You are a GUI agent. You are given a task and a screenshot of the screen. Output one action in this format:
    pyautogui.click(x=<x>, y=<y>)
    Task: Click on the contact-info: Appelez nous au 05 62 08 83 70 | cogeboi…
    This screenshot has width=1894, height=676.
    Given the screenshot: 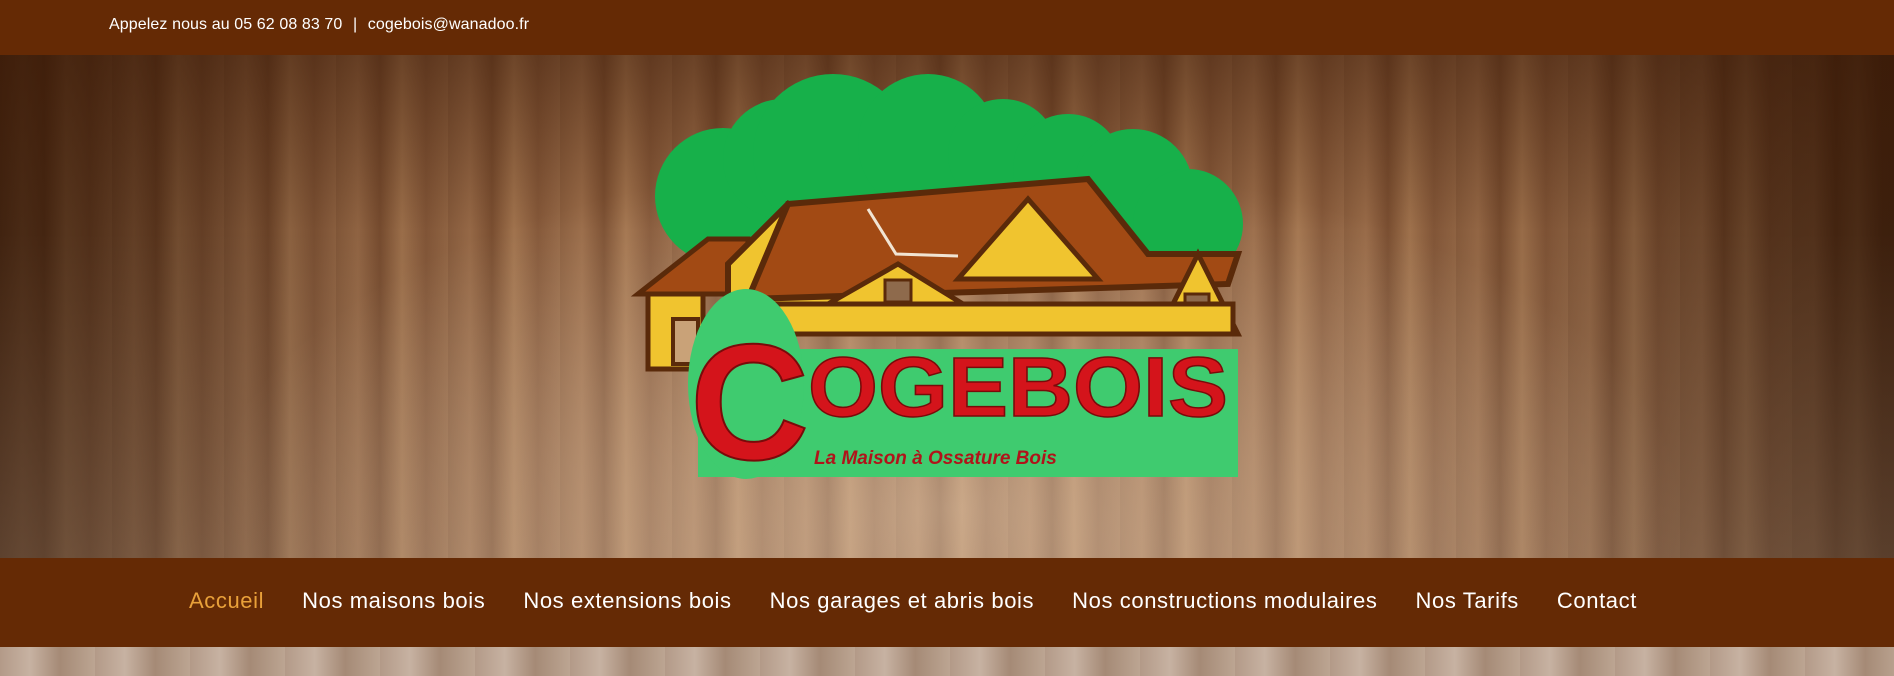 What is the action you would take?
    pyautogui.click(x=319, y=25)
    